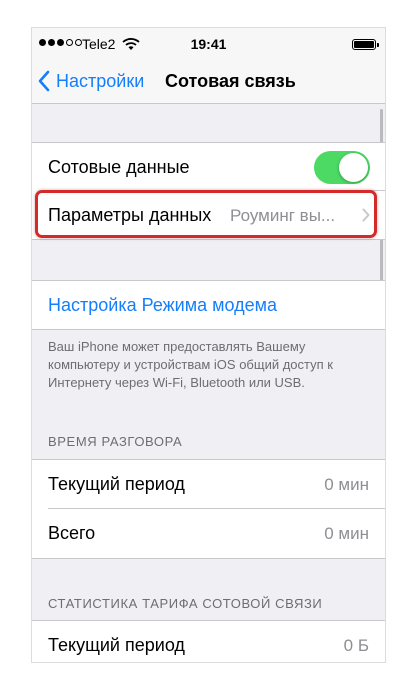 The height and width of the screenshot is (694, 418). What do you see at coordinates (208, 533) in the screenshot?
I see `table-row: Всего 0 мин` at bounding box center [208, 533].